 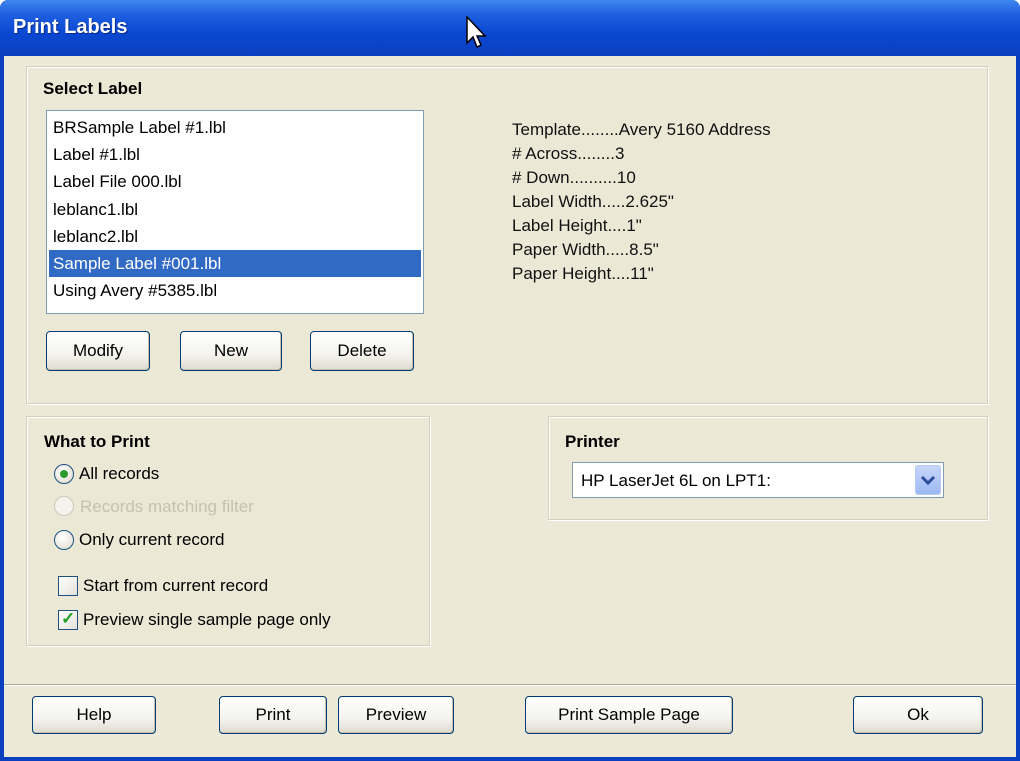 What do you see at coordinates (641, 129) in the screenshot?
I see `template-line: Template........Avery 5160 Address` at bounding box center [641, 129].